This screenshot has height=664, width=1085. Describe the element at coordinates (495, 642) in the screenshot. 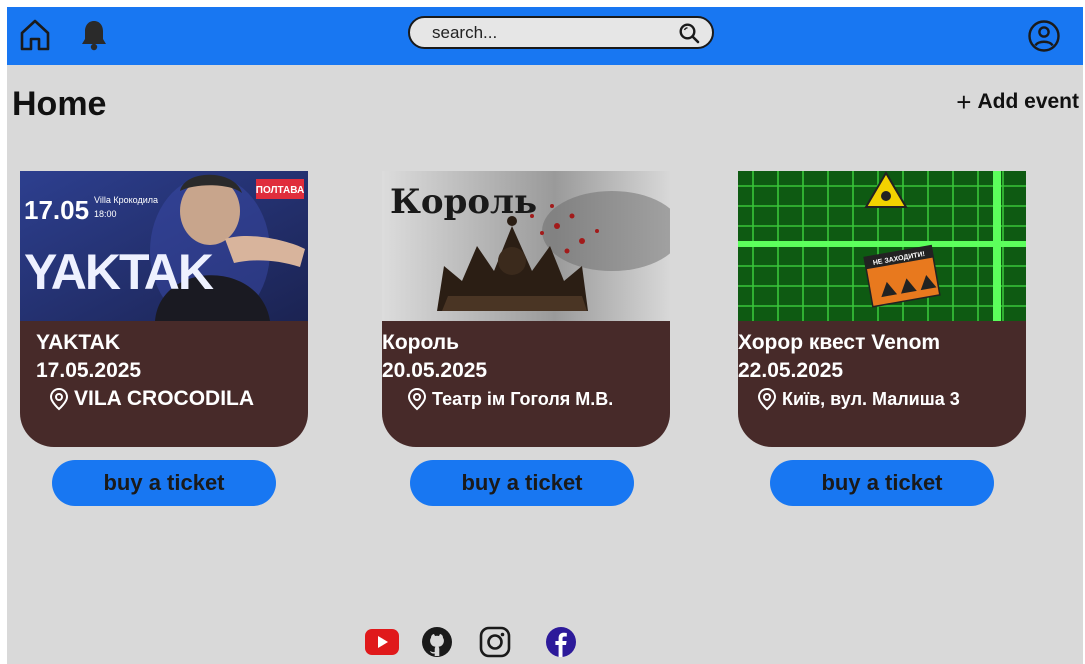

I see `instagram-icon` at that location.